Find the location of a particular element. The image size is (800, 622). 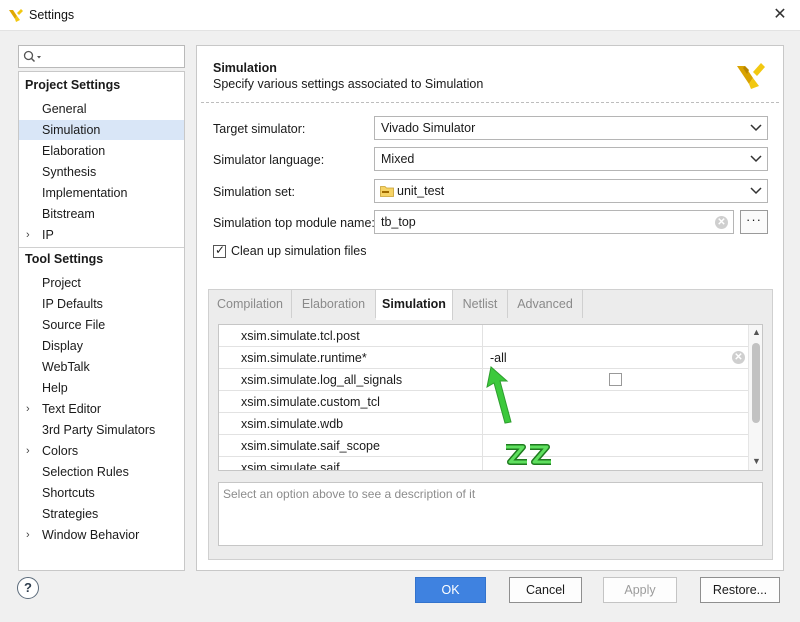

sidebar-item-display: Display is located at coordinates (101, 346).